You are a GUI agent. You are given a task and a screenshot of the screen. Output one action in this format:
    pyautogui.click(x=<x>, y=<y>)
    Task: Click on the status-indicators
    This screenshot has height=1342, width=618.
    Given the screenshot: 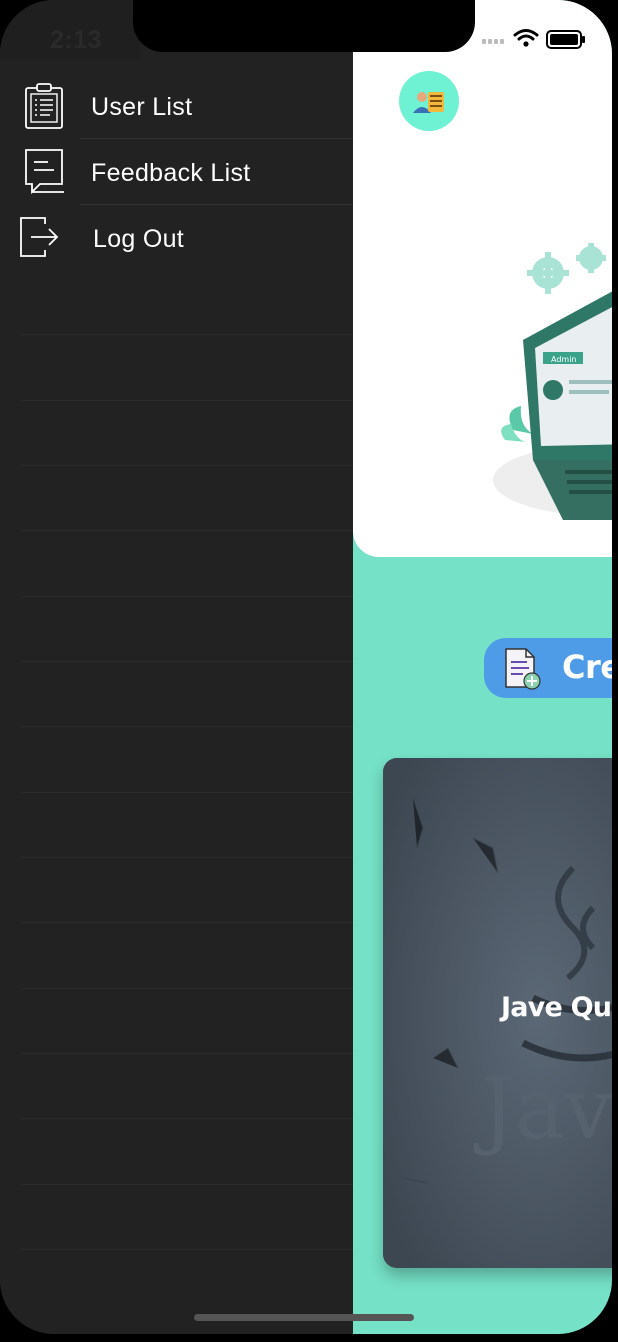 What is the action you would take?
    pyautogui.click(x=533, y=39)
    